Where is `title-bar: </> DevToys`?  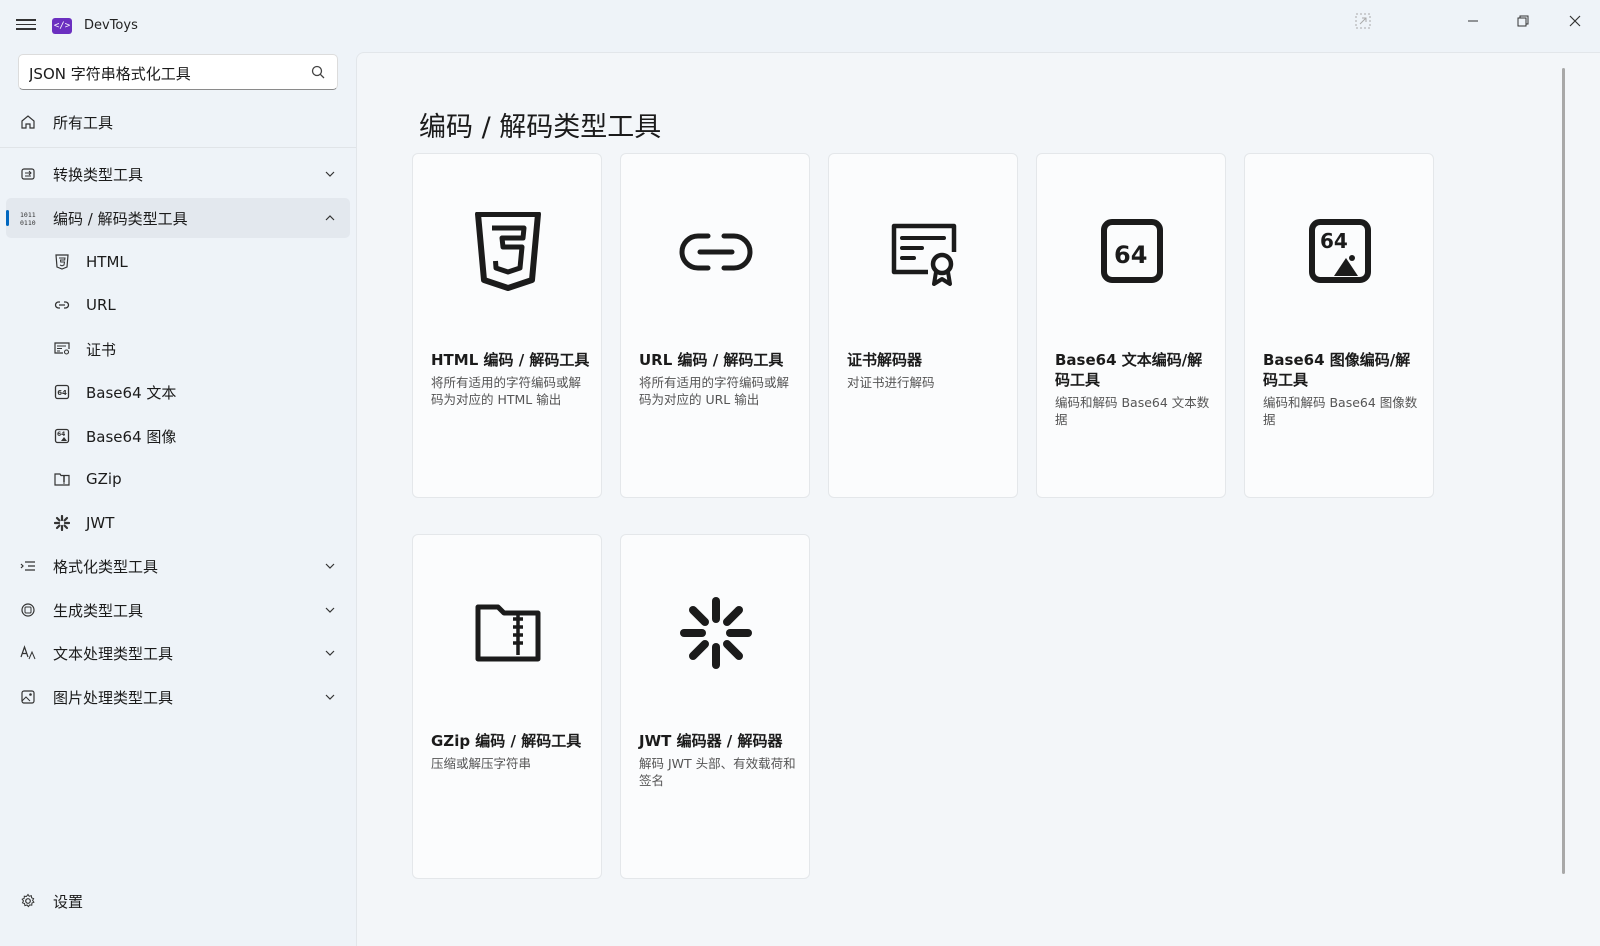
title-bar: </> DevToys is located at coordinates (800, 26).